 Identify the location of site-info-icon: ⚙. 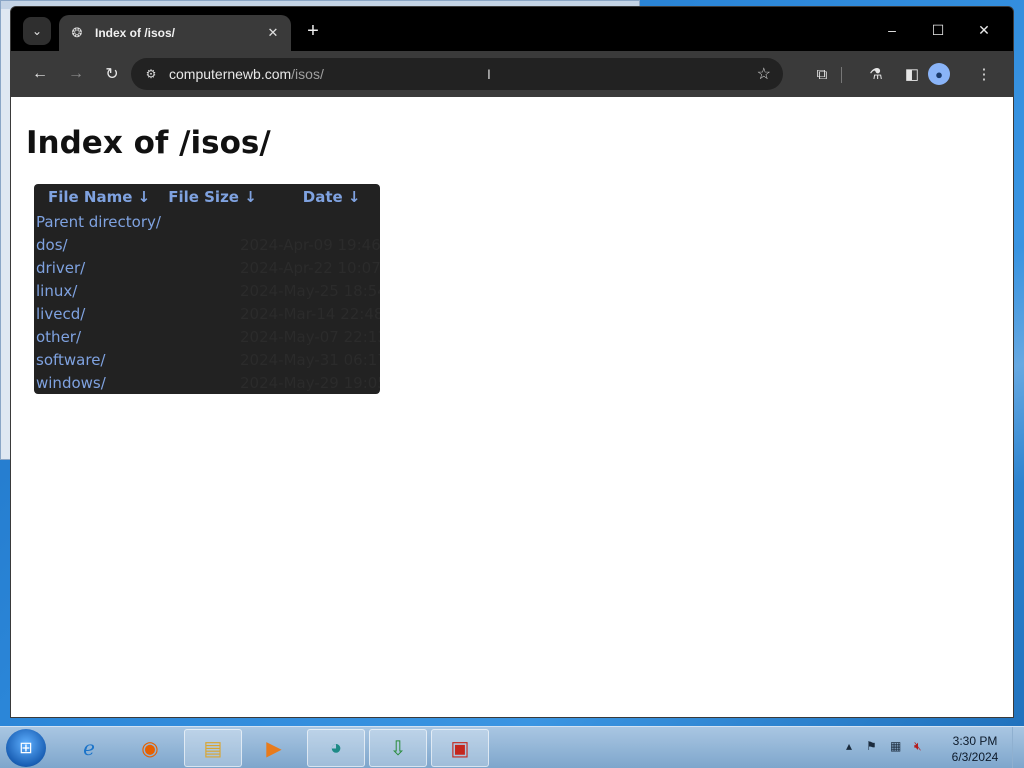
(151, 74).